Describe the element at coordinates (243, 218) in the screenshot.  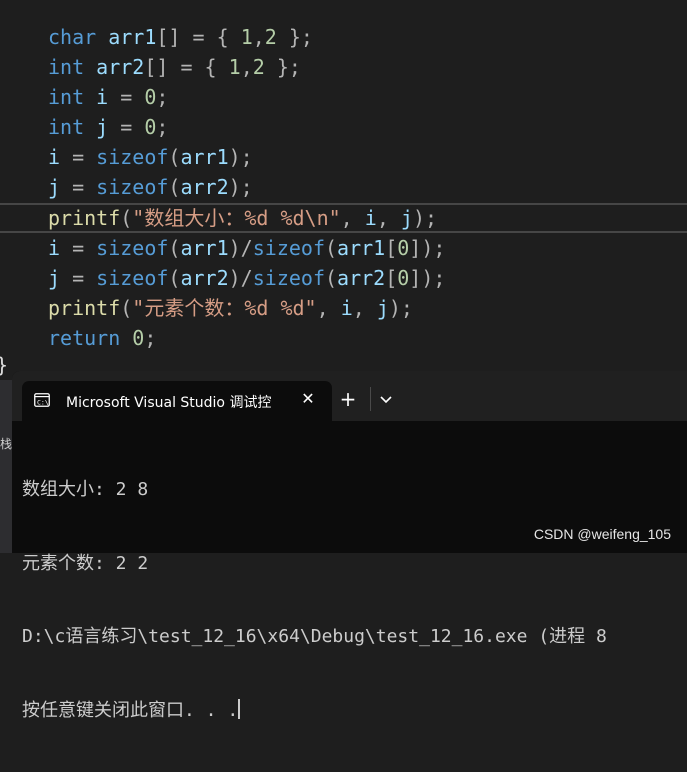
I see `code-line-7: printf("数组大小：%d %d\n", i, j);` at that location.